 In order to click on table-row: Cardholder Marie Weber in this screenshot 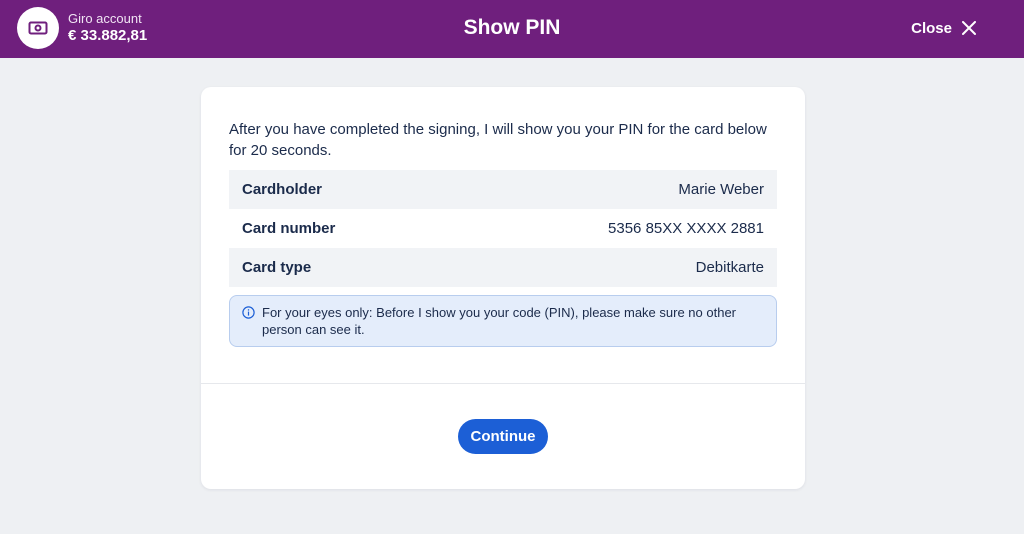, I will do `click(503, 189)`.